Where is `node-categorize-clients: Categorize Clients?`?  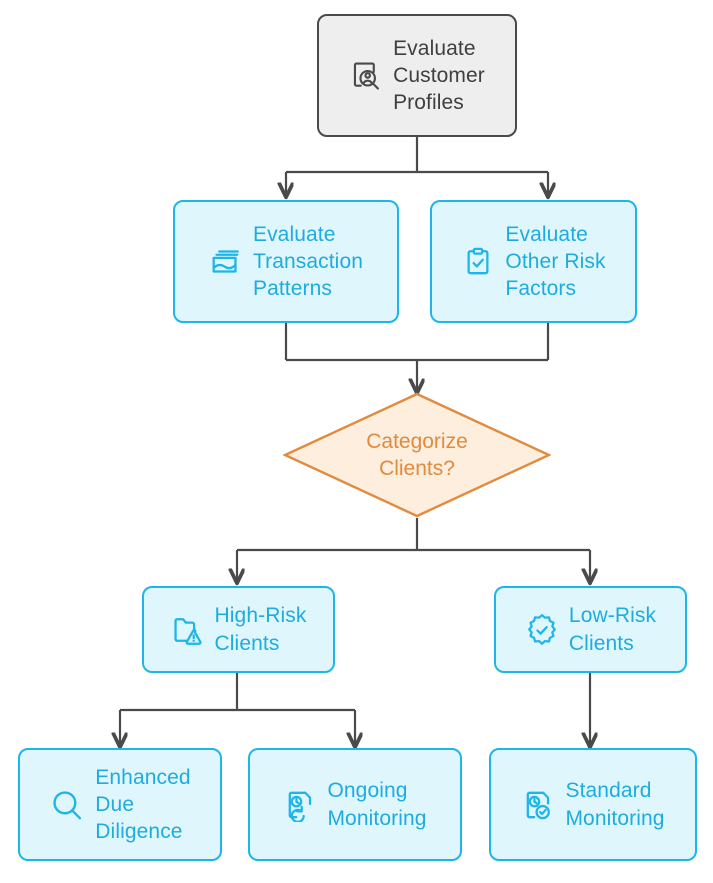
node-categorize-clients: Categorize Clients? is located at coordinates (417, 455).